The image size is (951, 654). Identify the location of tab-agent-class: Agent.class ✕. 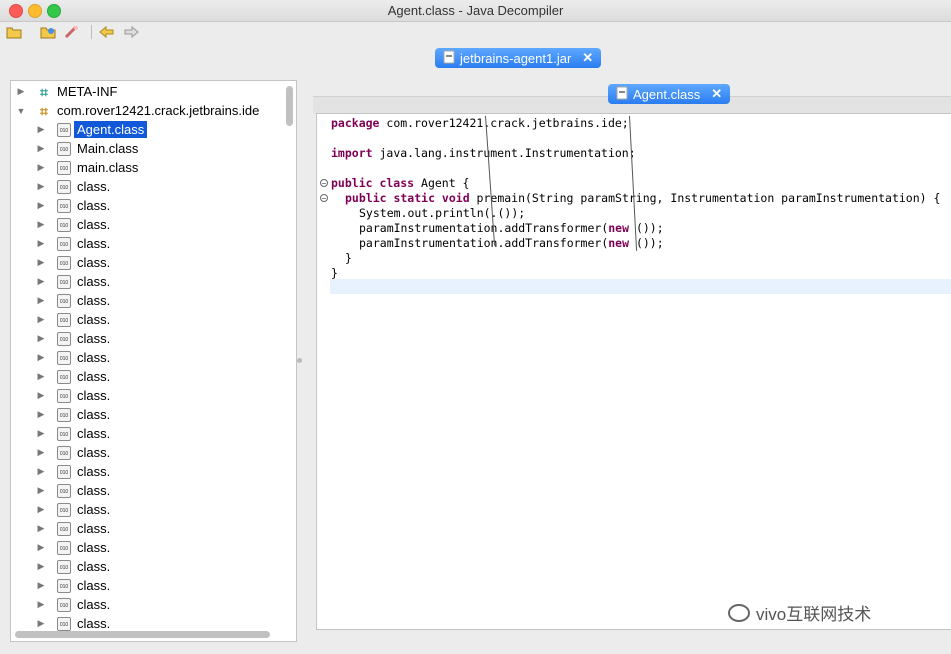
(669, 94).